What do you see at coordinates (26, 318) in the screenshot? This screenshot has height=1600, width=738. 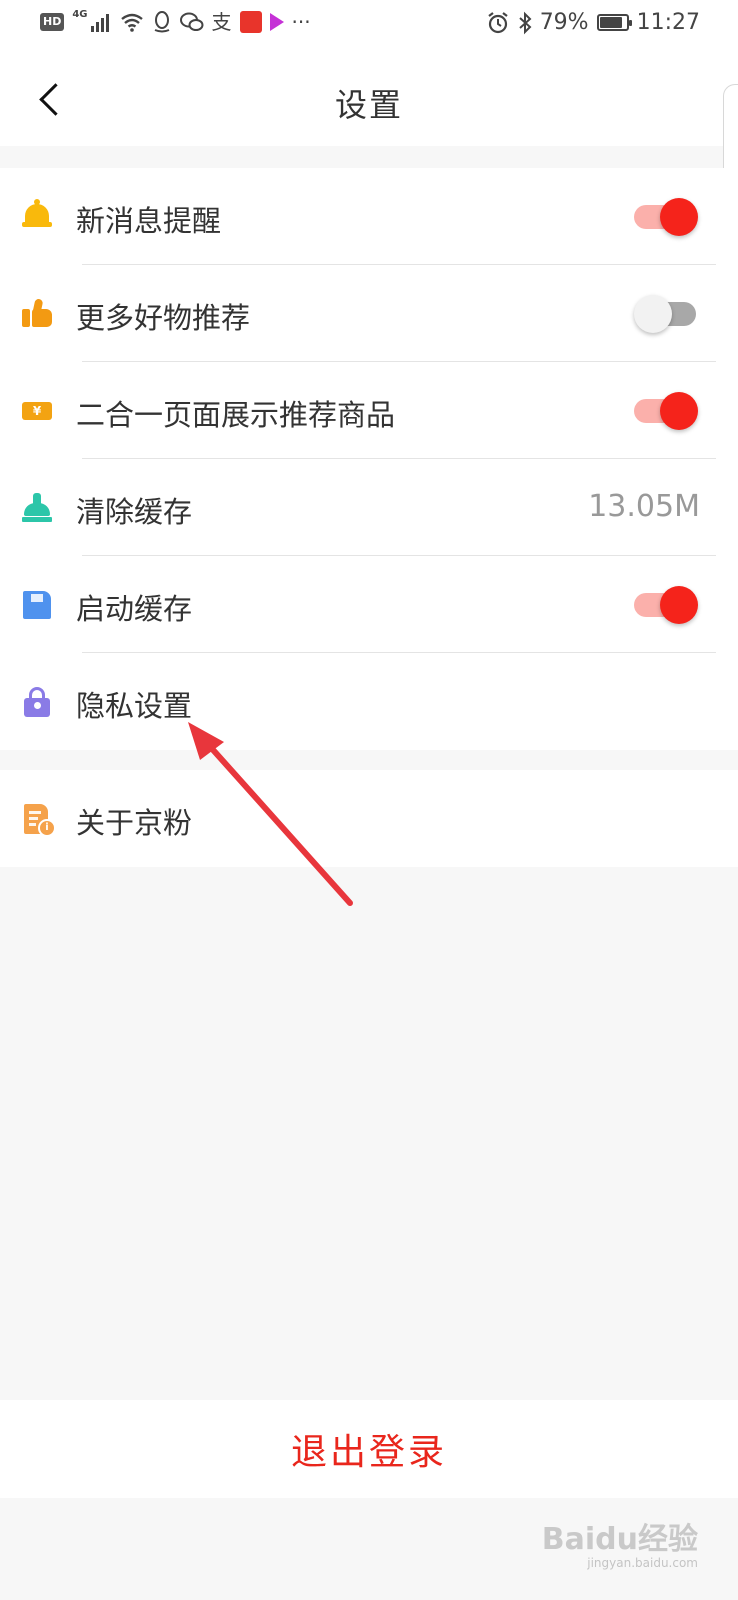 I see `thumbs-up-icon-cuff` at bounding box center [26, 318].